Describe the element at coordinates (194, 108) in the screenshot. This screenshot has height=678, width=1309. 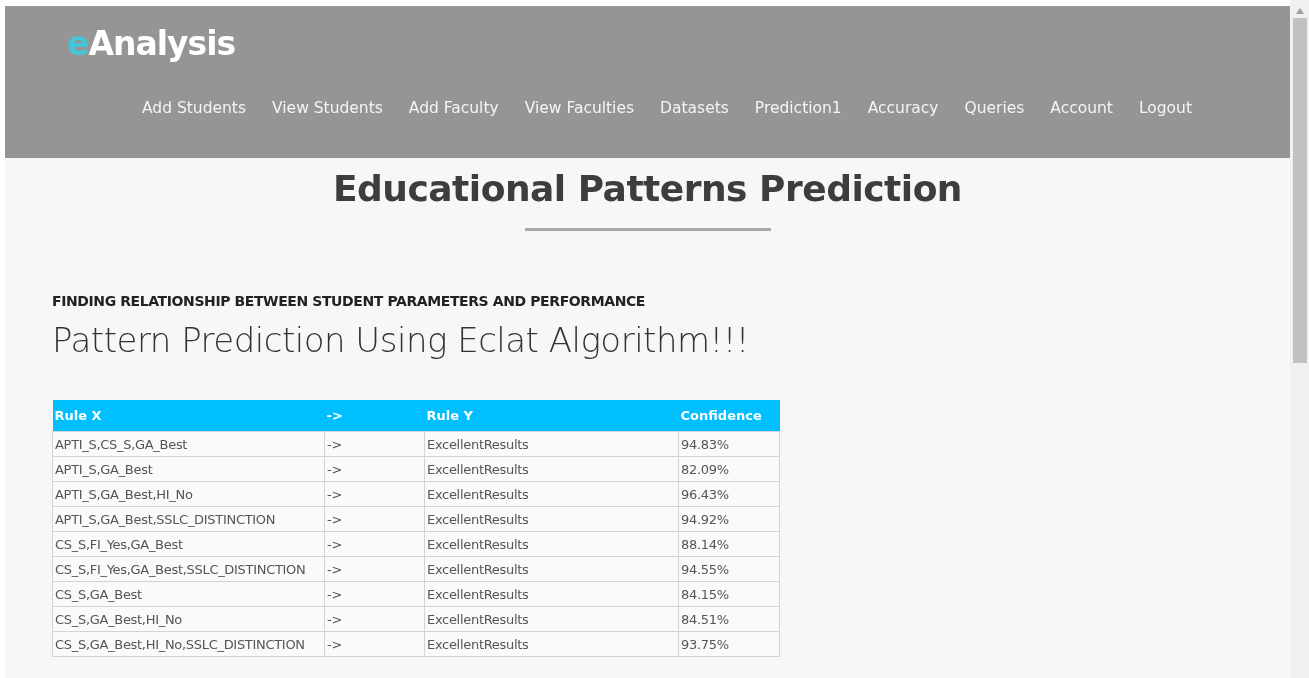
I see `nav-link: Add Students` at that location.